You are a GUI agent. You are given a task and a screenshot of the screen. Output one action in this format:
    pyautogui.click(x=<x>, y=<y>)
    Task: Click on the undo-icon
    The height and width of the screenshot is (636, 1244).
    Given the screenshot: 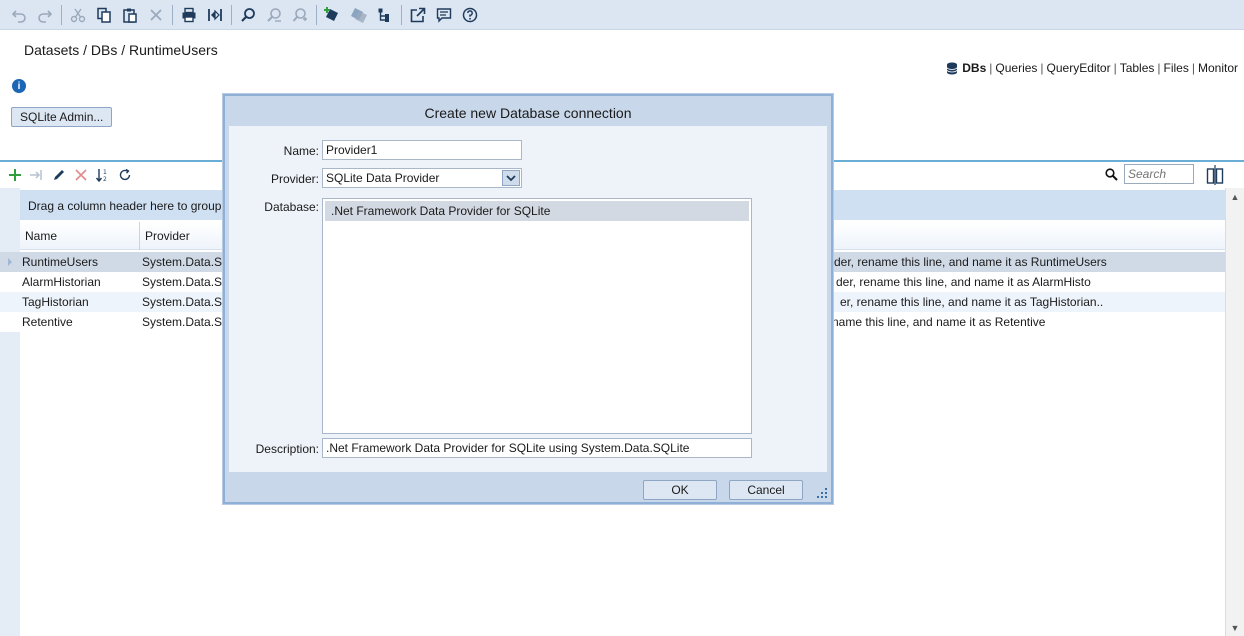 What is the action you would take?
    pyautogui.click(x=19, y=15)
    